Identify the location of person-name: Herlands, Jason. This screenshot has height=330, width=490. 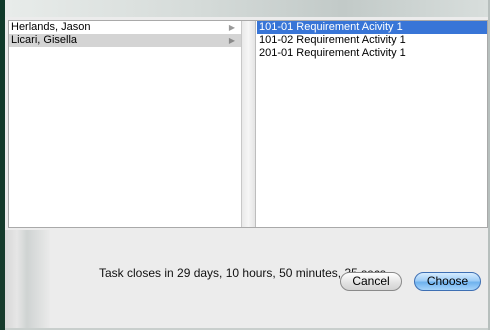
(51, 27).